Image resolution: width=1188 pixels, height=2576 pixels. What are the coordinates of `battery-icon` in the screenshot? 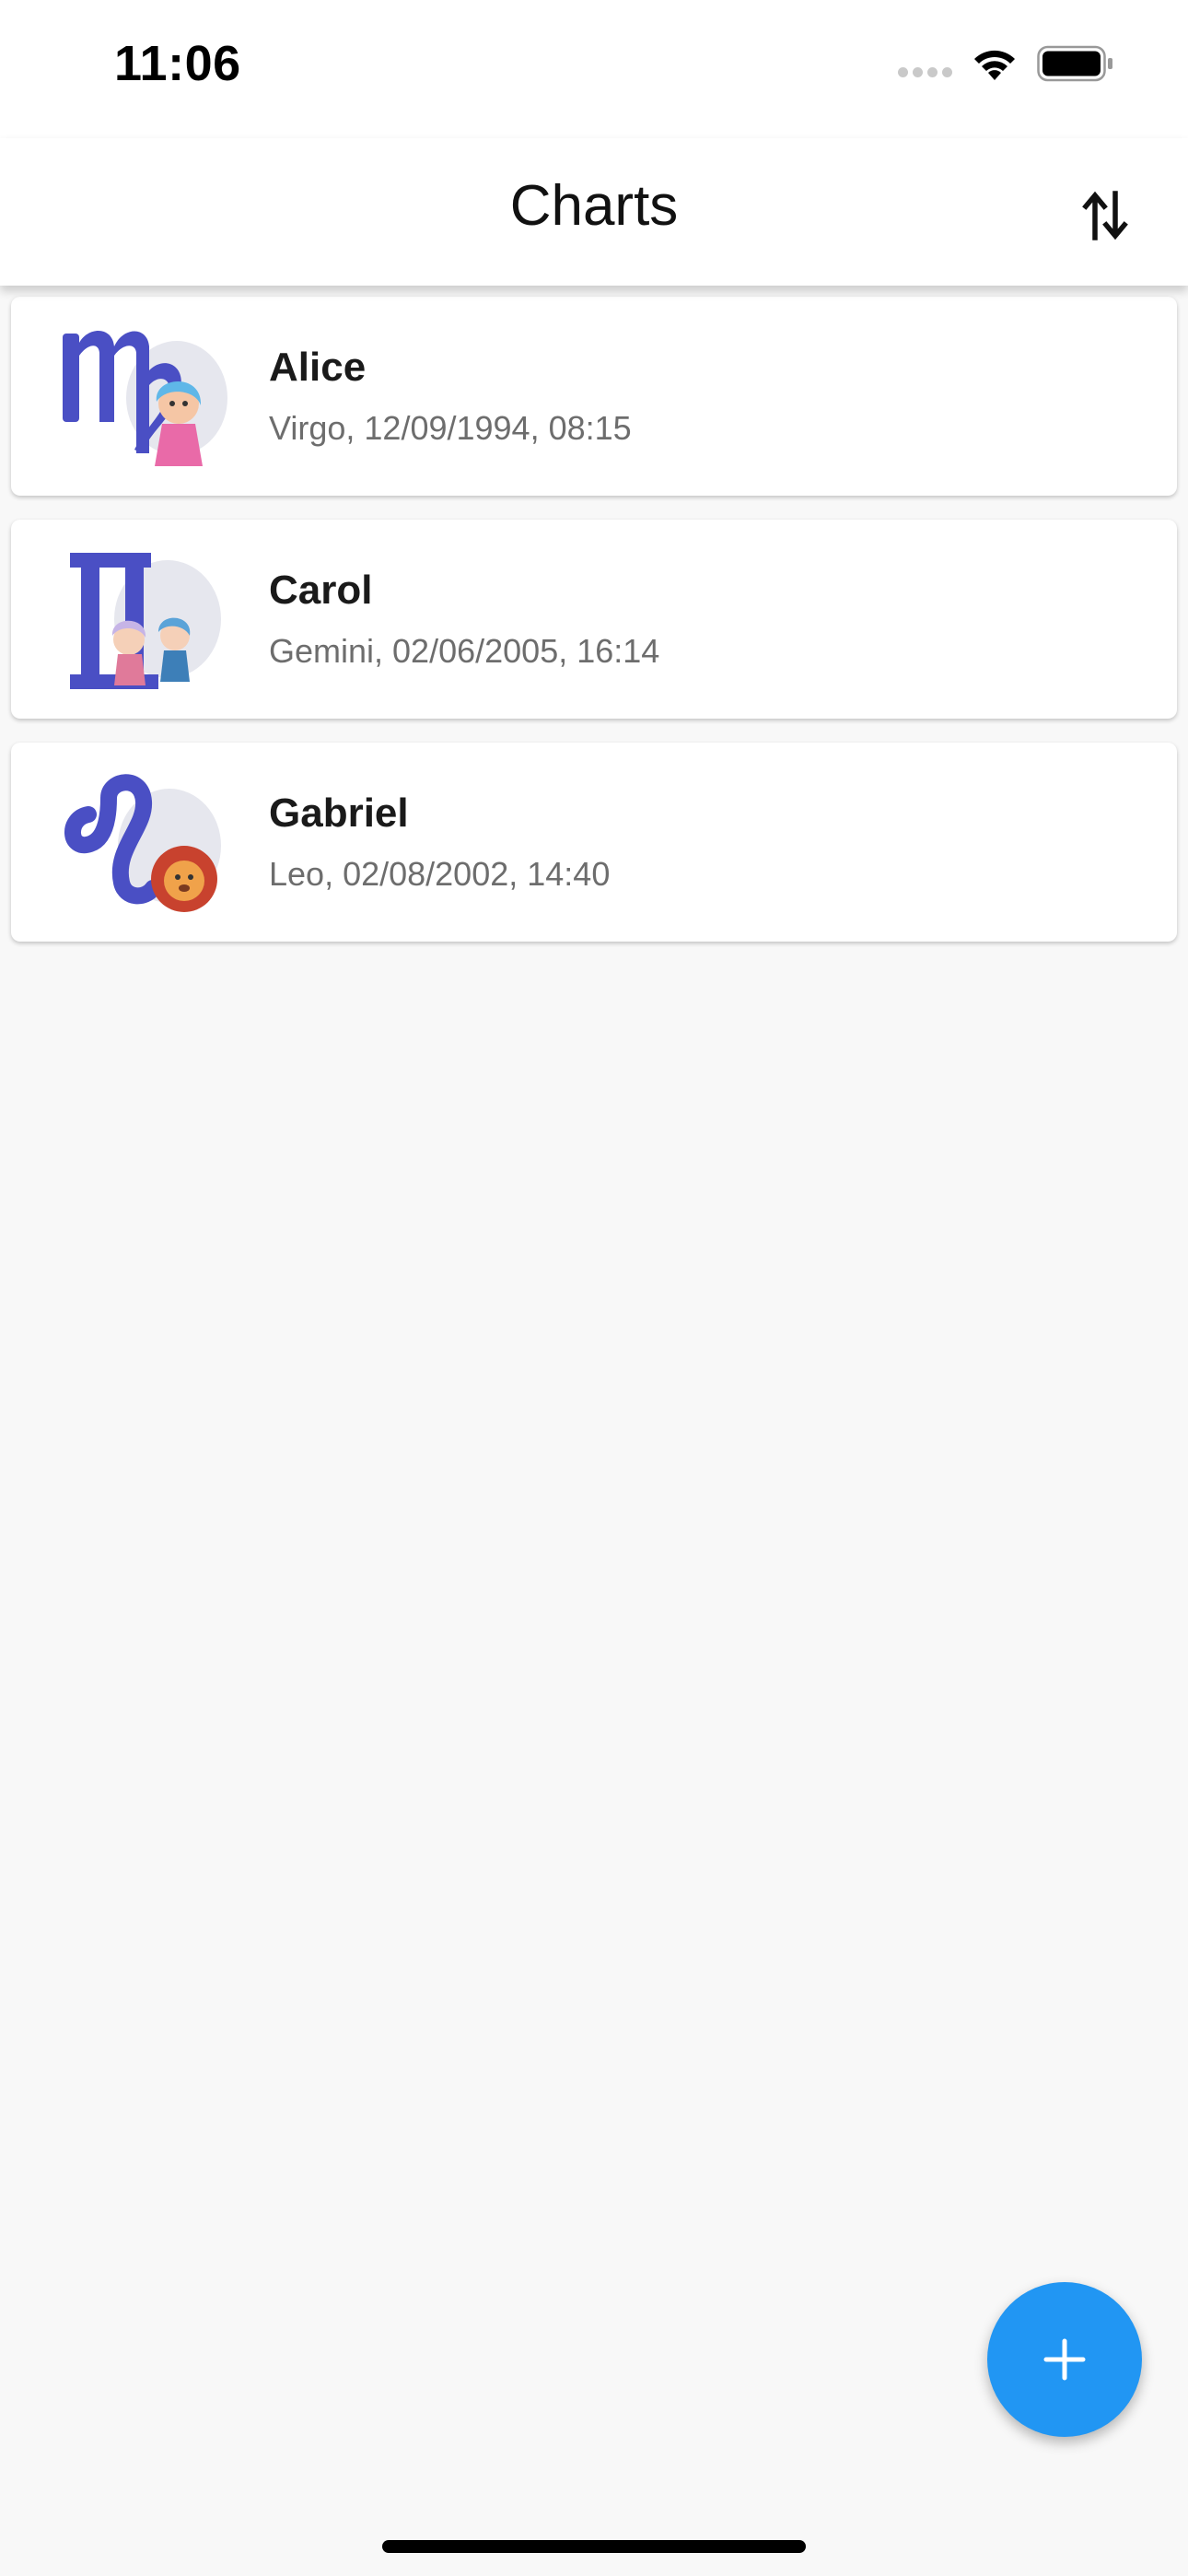 It's located at (1074, 63).